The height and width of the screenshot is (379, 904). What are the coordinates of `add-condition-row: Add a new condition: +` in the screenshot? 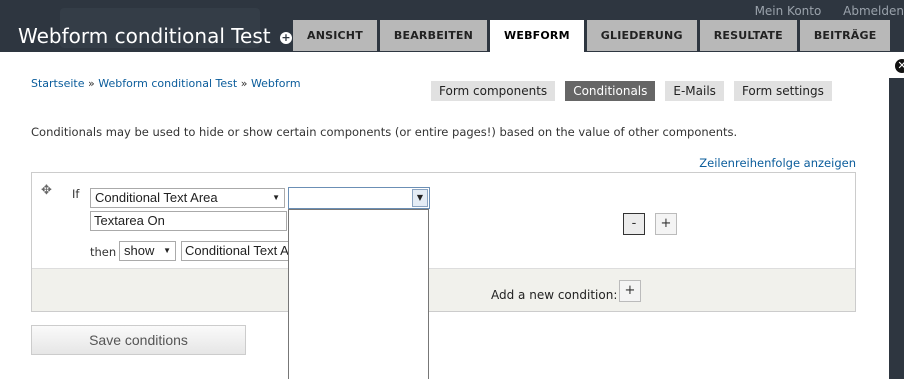 It's located at (443, 290).